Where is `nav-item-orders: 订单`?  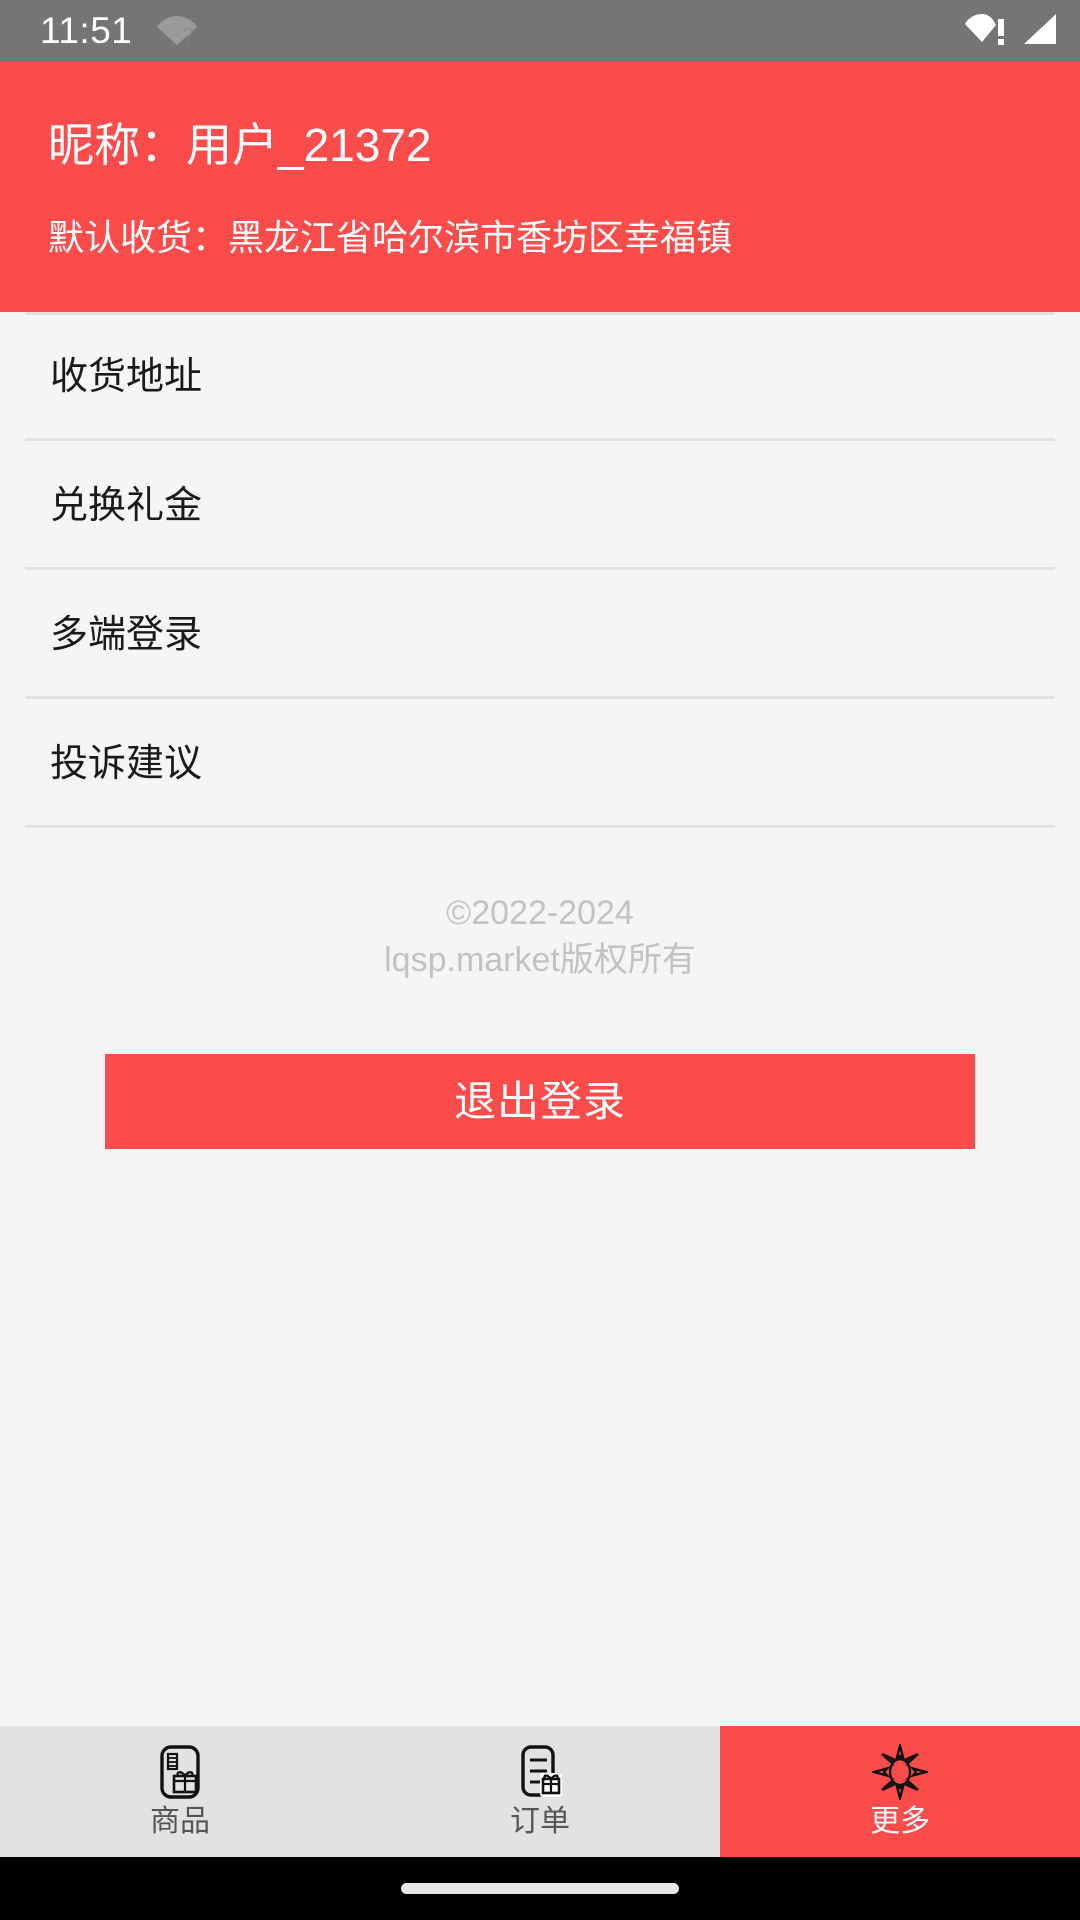 nav-item-orders: 订单 is located at coordinates (540, 1791).